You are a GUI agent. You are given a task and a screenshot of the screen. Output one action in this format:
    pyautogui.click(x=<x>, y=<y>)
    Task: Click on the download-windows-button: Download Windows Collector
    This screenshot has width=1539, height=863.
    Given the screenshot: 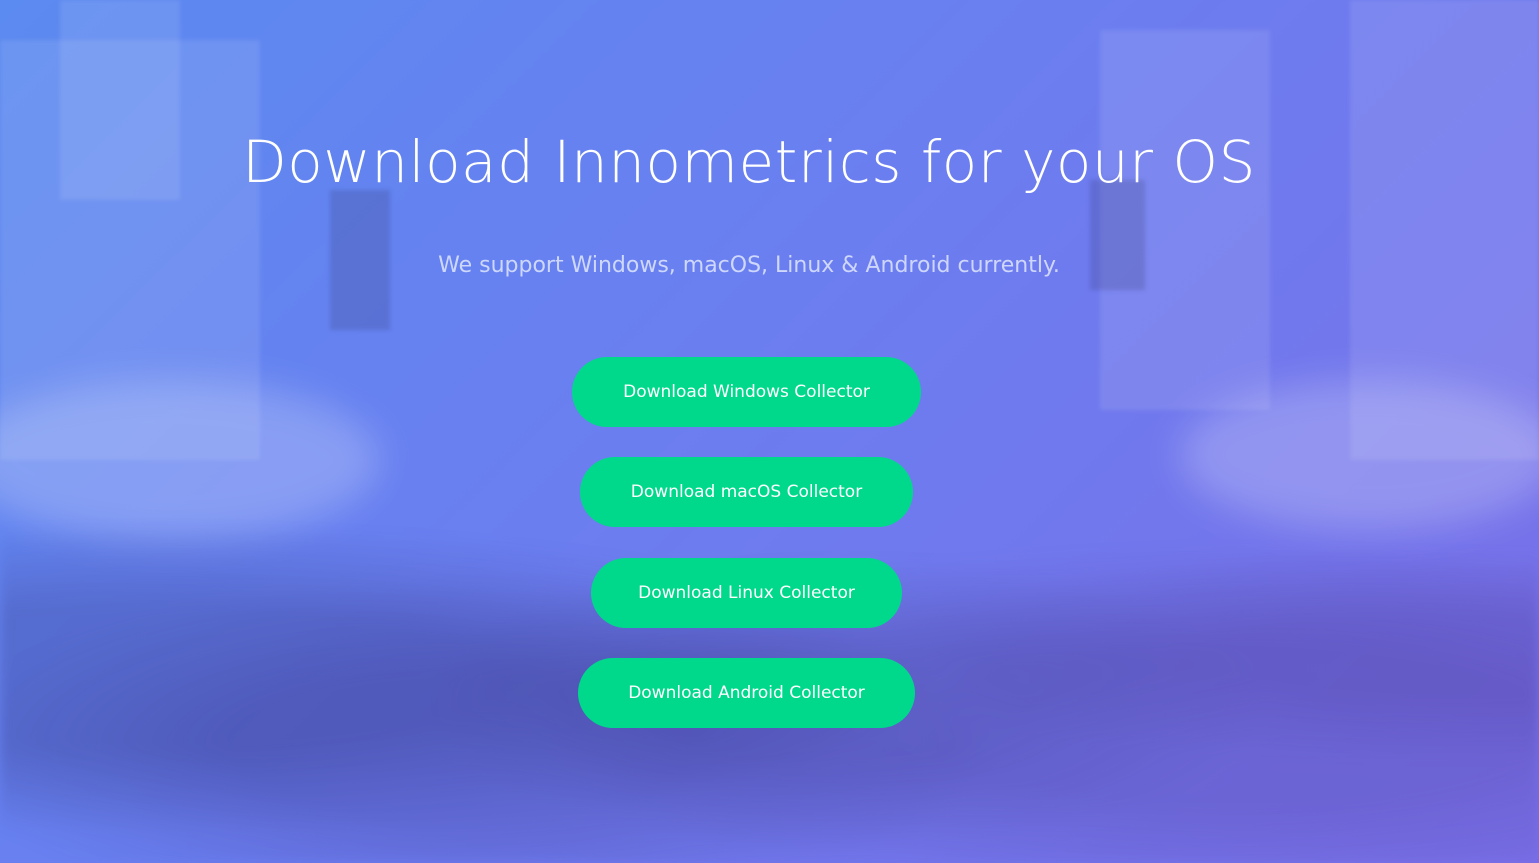 What is the action you would take?
    pyautogui.click(x=746, y=392)
    